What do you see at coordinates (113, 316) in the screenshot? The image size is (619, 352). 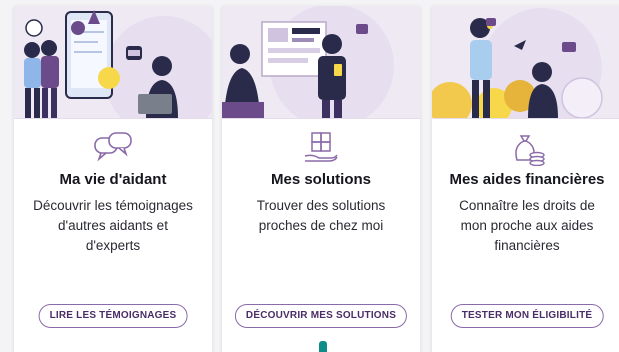 I see `lire-temoignages-button: LIRE LES TÉMOIGNAGES` at bounding box center [113, 316].